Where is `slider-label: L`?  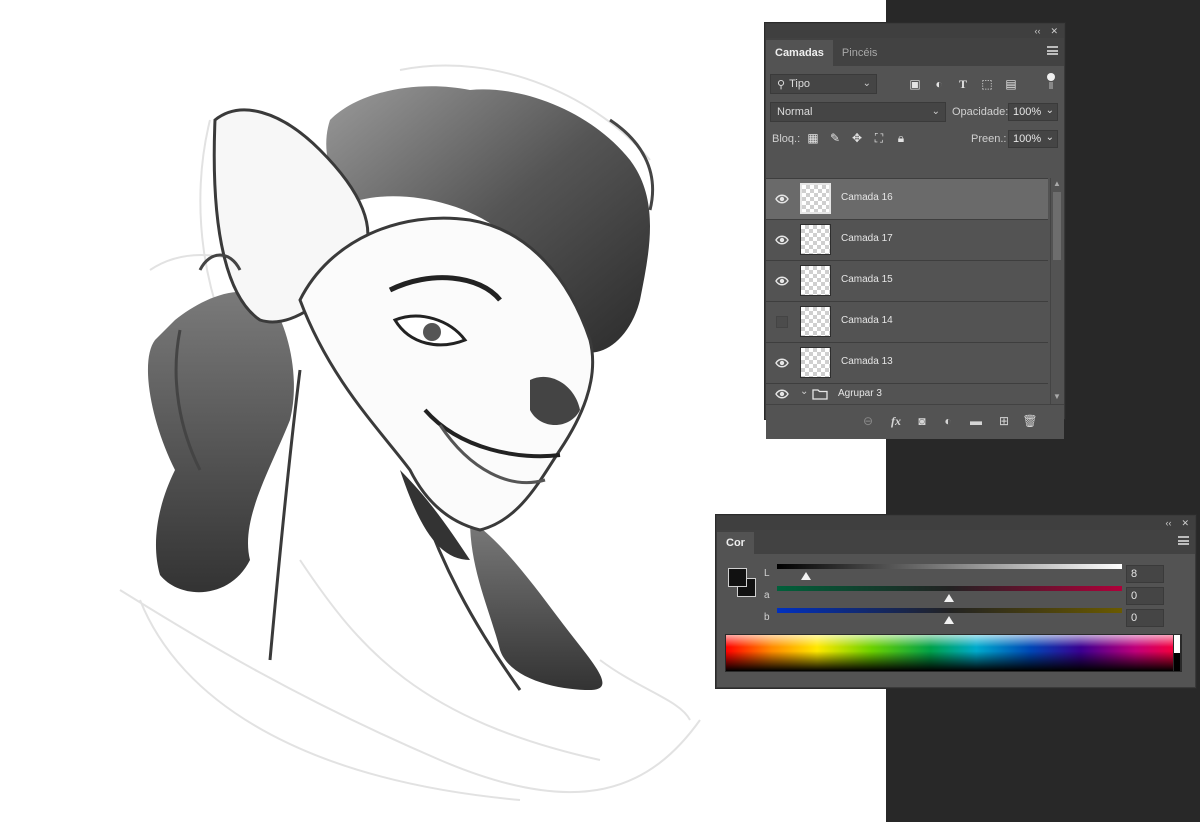 slider-label: L is located at coordinates (767, 573).